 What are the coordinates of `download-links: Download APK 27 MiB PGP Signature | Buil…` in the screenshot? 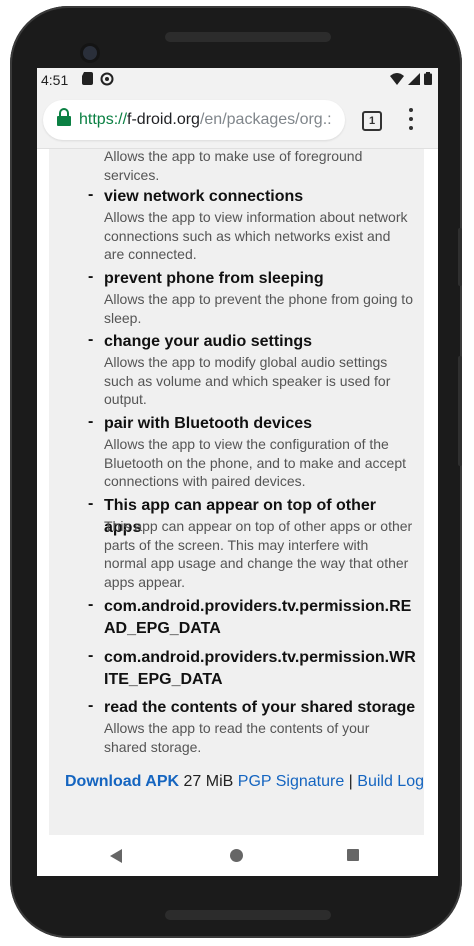 It's located at (244, 782).